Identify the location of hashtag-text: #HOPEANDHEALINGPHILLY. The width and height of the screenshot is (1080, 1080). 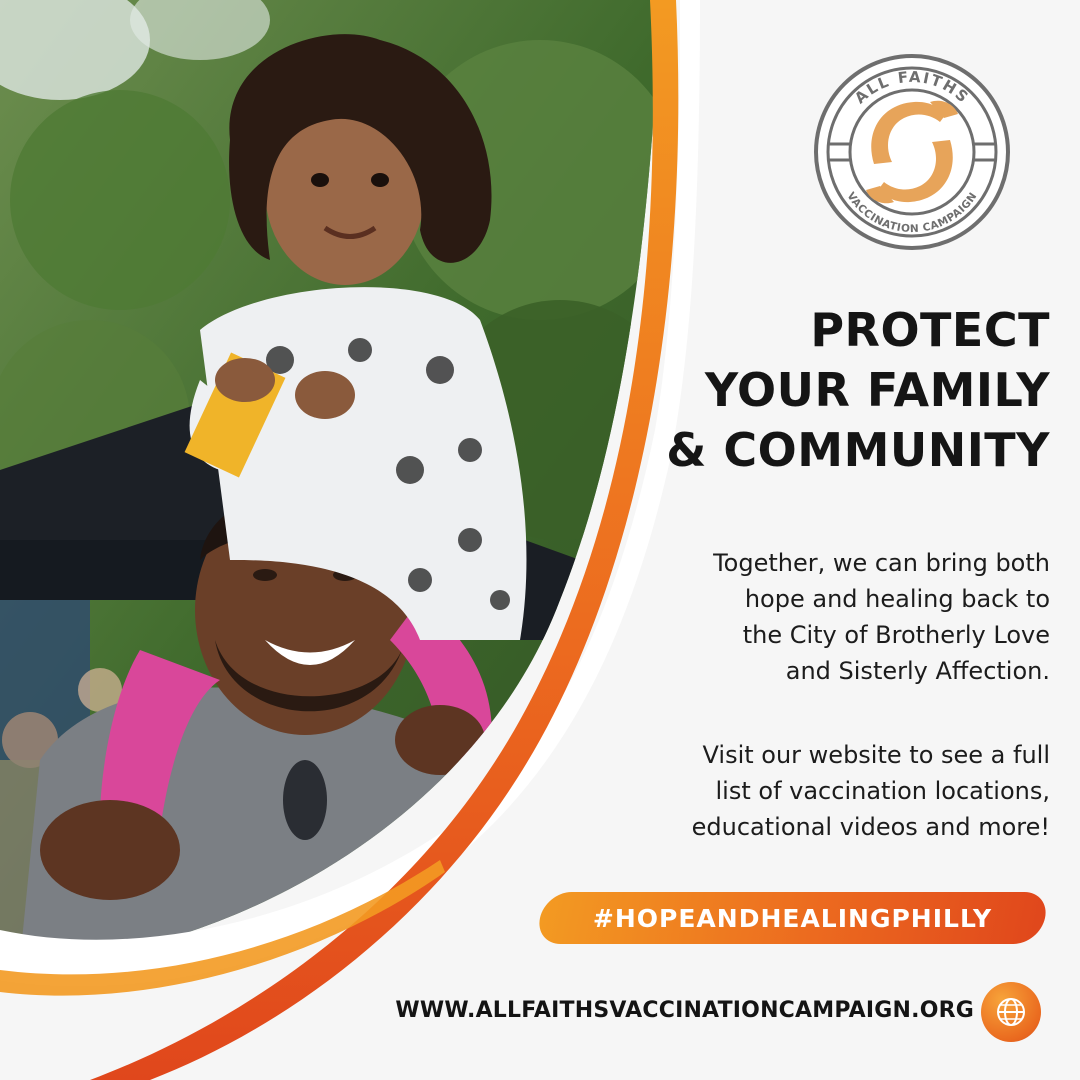
(792, 918).